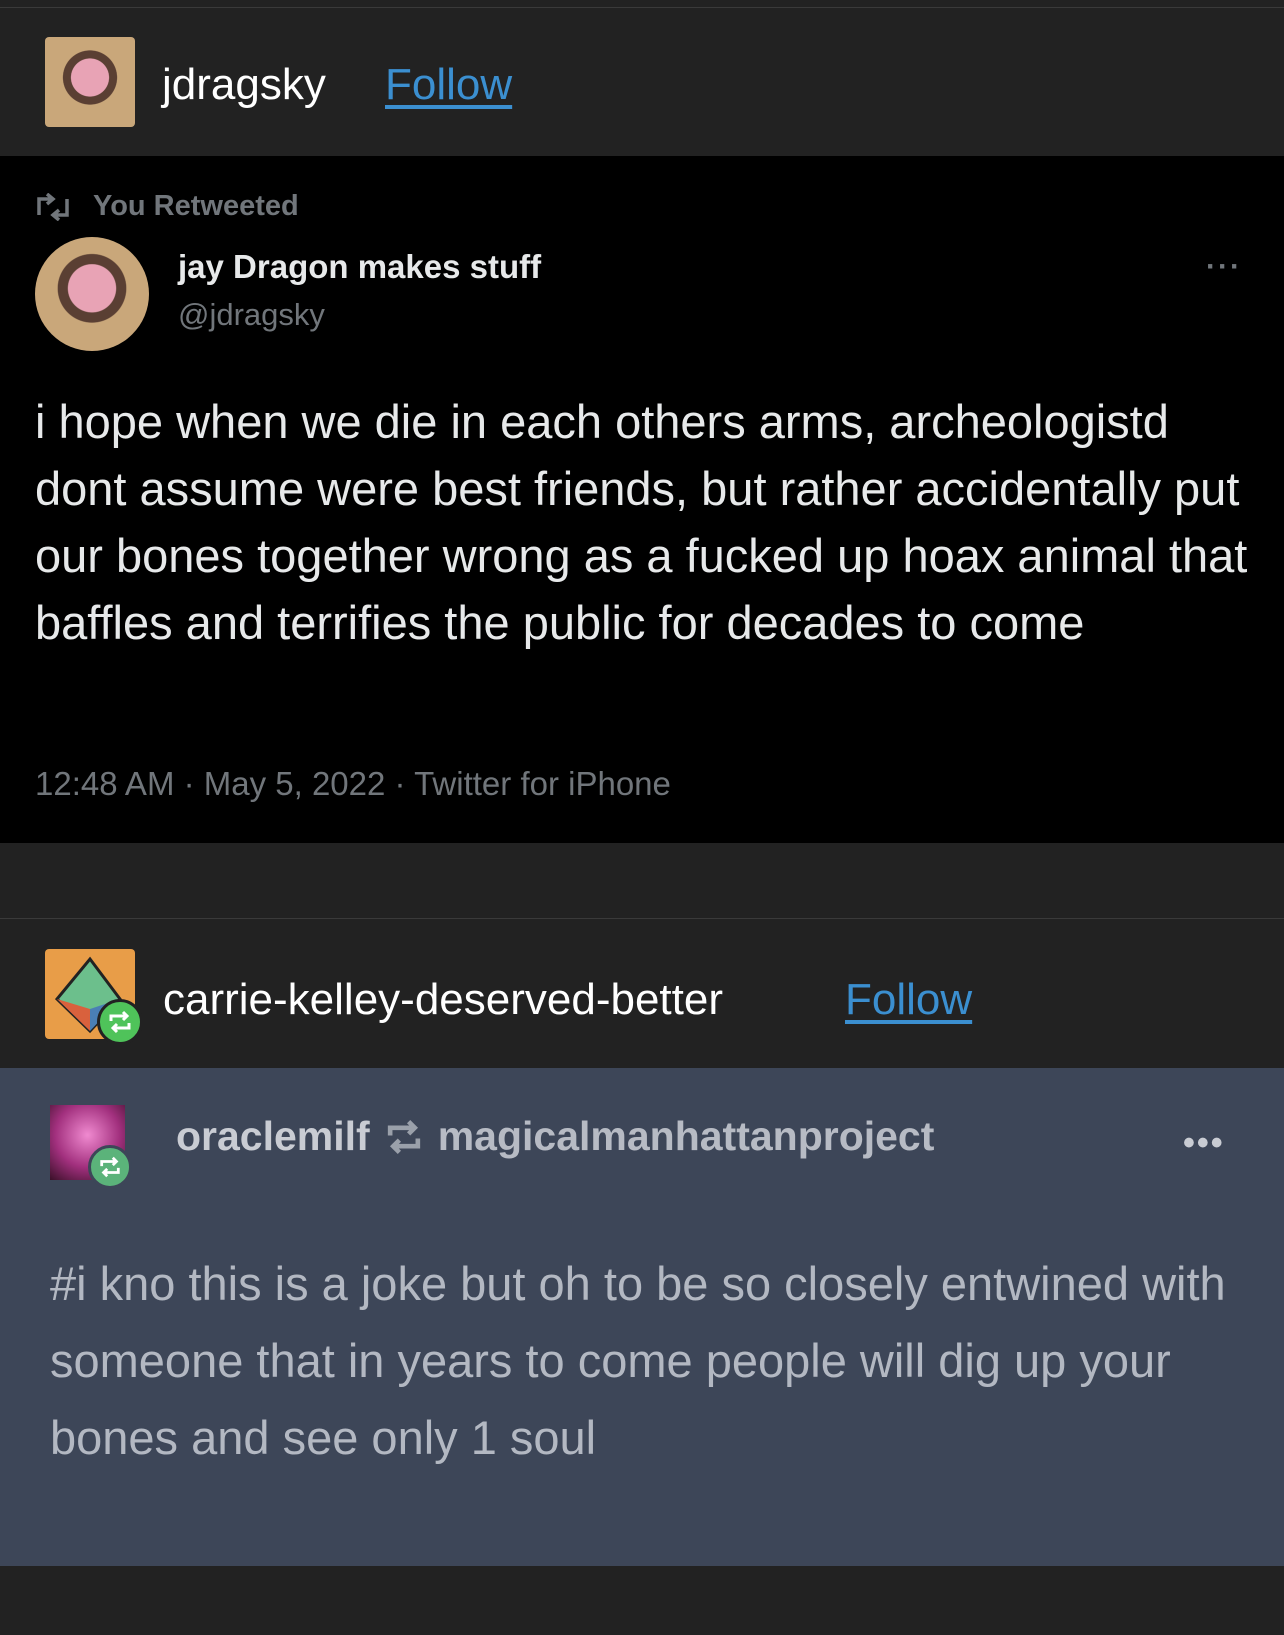 Image resolution: width=1284 pixels, height=1635 pixels. What do you see at coordinates (251, 315) in the screenshot?
I see `tweet-handle: @jdragsky` at bounding box center [251, 315].